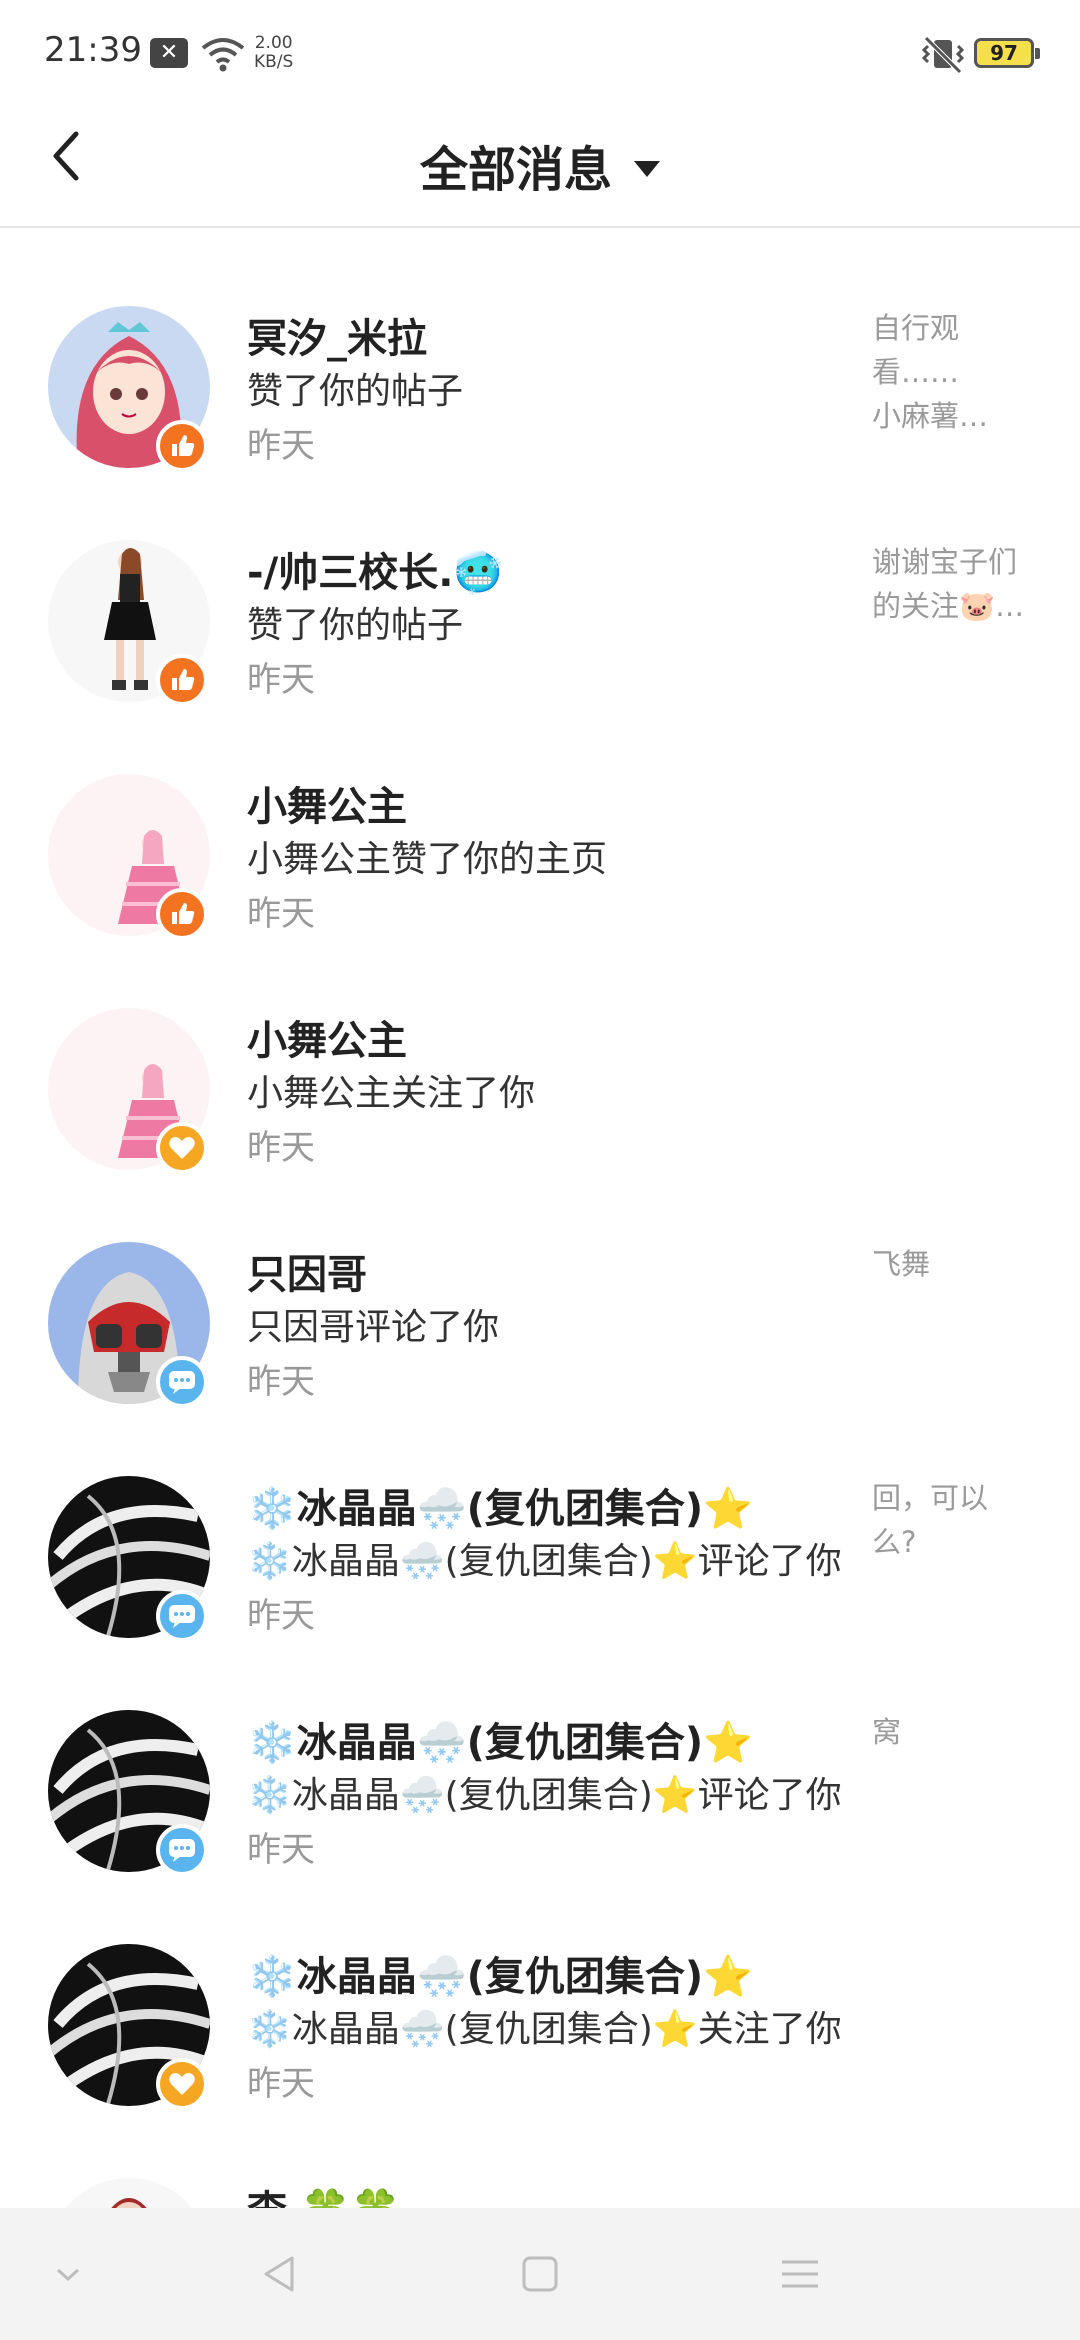 This screenshot has width=1080, height=2340. Describe the element at coordinates (957, 1264) in the screenshot. I see `post-preview: 飞舞` at that location.